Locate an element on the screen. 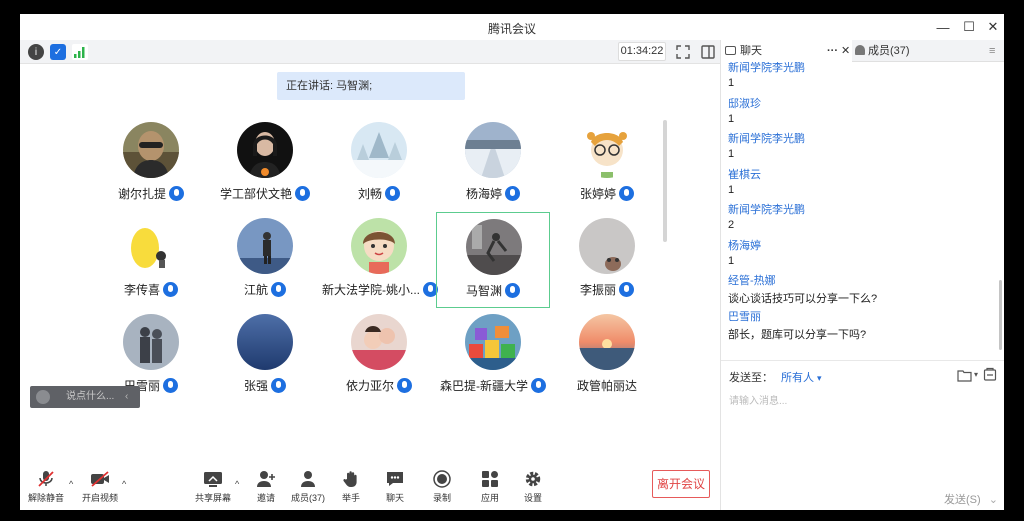 The image size is (1024, 521). raise-hand-button: 举手 is located at coordinates (351, 487).